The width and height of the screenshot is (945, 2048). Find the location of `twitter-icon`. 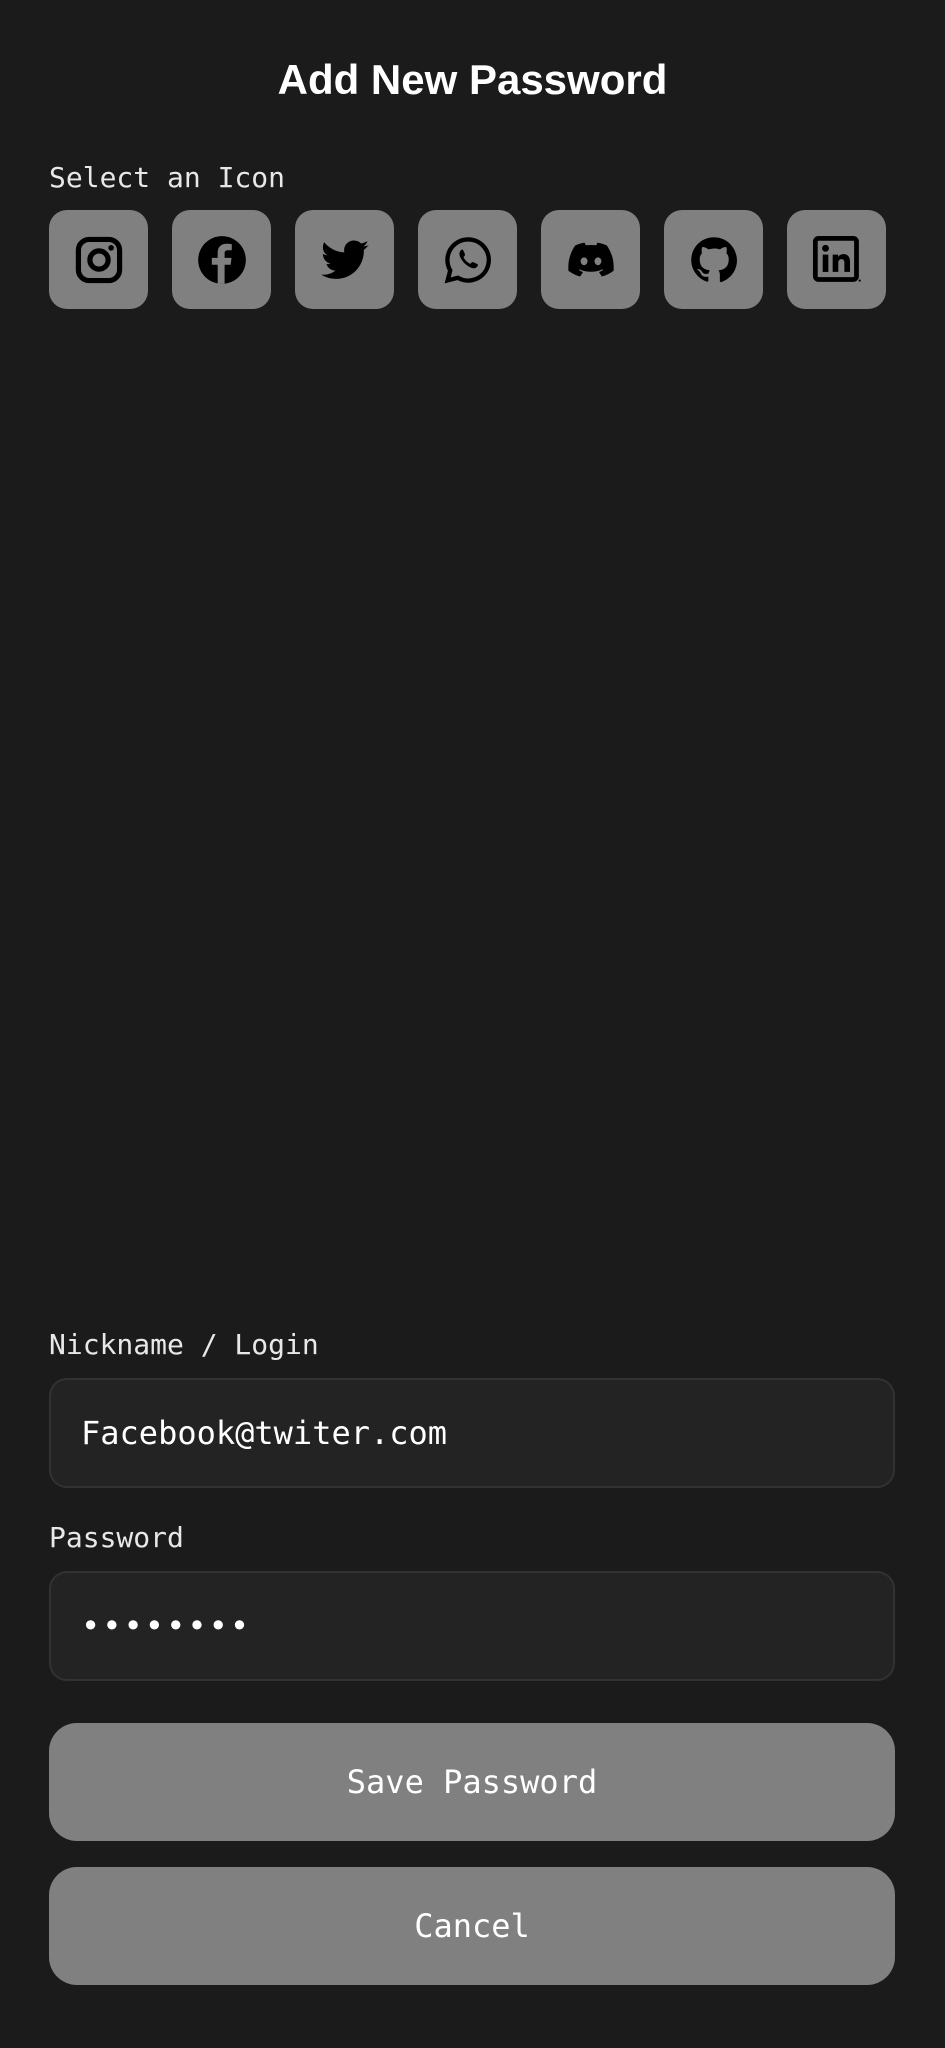

twitter-icon is located at coordinates (344, 259).